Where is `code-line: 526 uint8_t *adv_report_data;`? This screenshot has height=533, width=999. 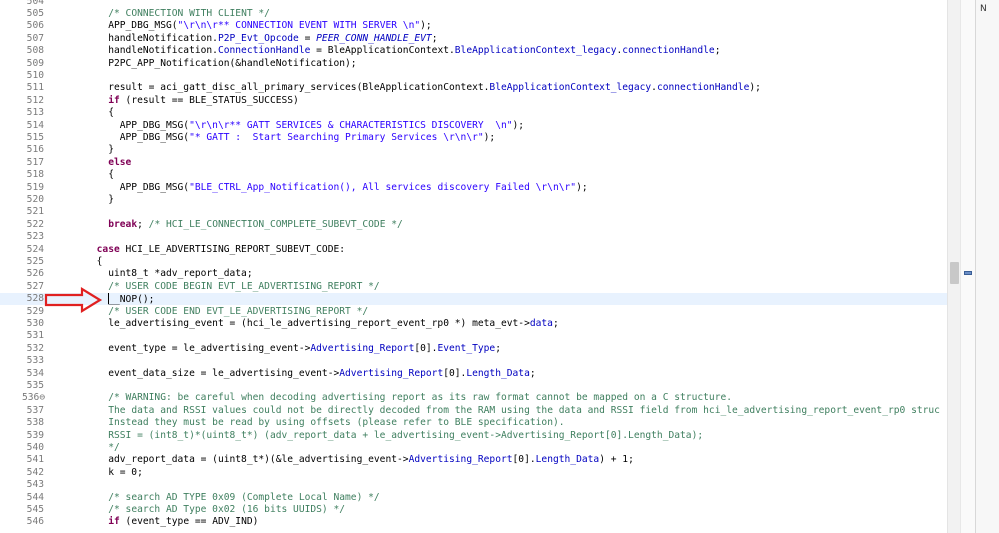 code-line: 526 uint8_t *adv_report_data; is located at coordinates (487, 274).